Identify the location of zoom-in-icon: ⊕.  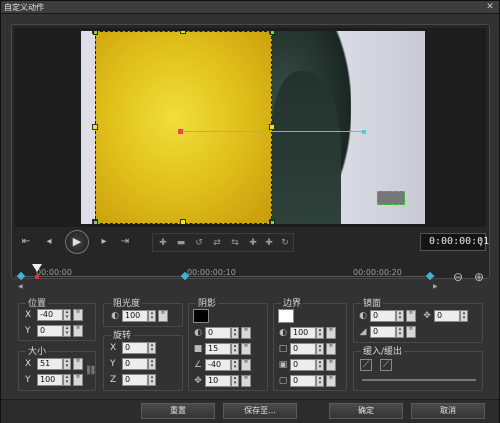
(479, 277).